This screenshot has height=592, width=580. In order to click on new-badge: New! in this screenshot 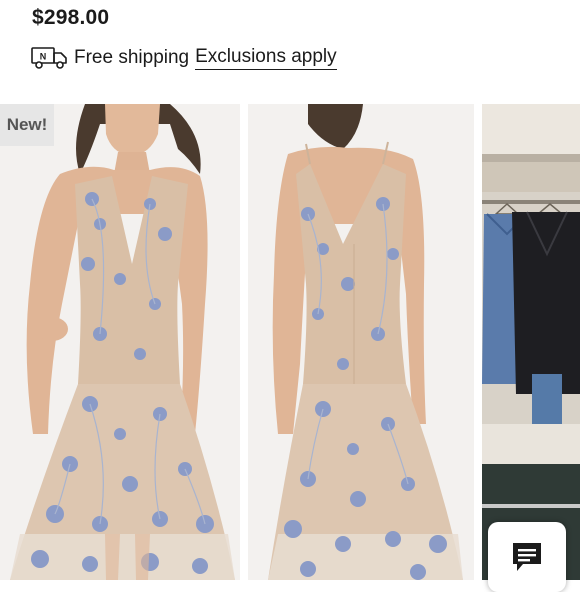, I will do `click(27, 125)`.